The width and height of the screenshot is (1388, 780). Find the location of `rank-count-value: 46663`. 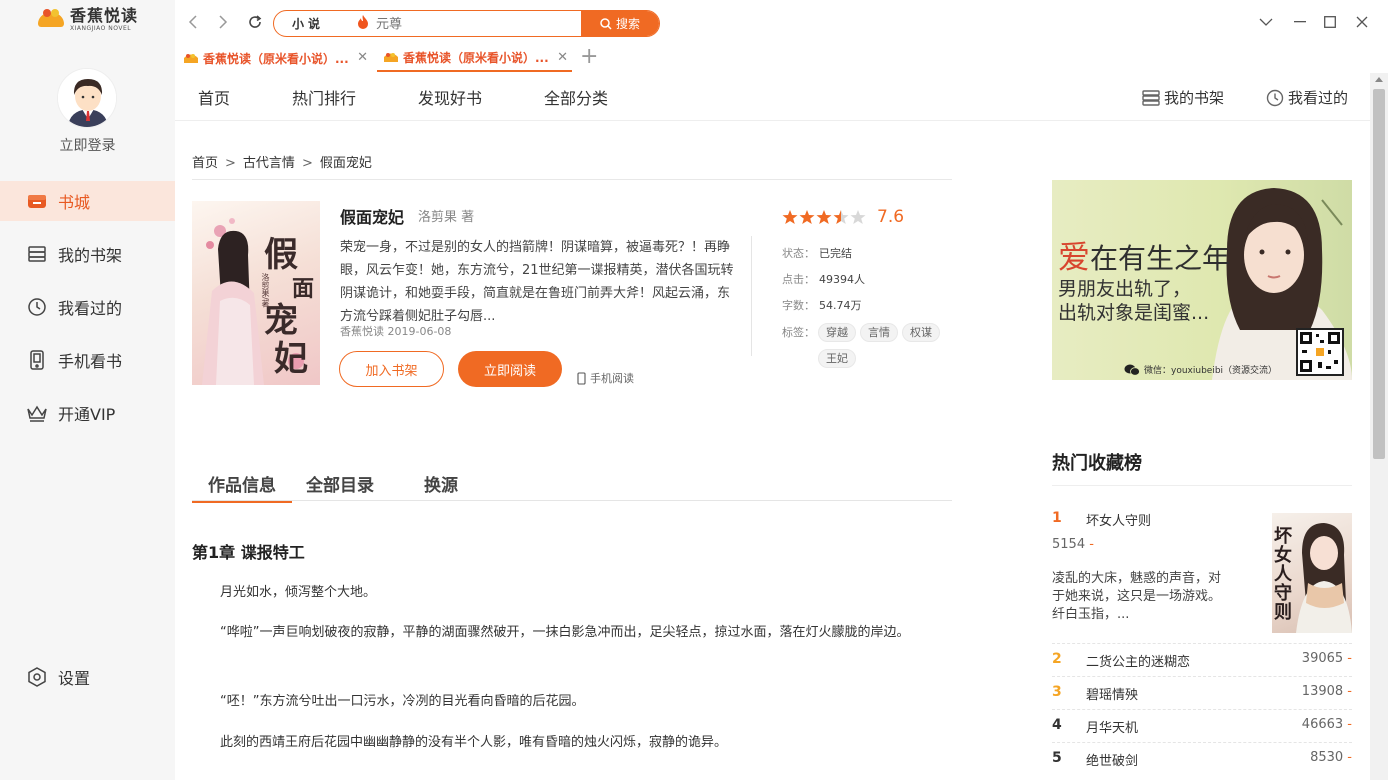

rank-count-value: 46663 is located at coordinates (1322, 724).